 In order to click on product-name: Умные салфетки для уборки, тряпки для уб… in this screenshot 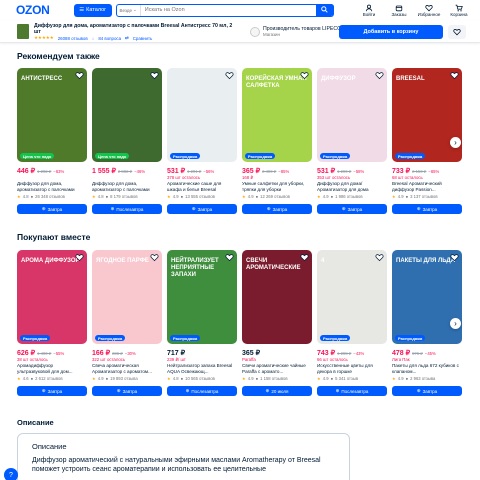, I will do `click(277, 186)`.